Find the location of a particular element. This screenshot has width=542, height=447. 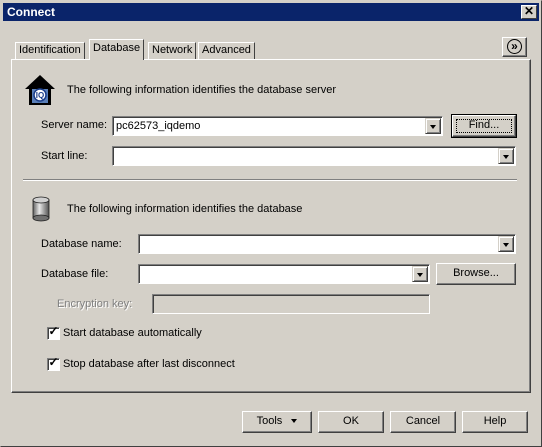

help-button-label: Help is located at coordinates (495, 421).